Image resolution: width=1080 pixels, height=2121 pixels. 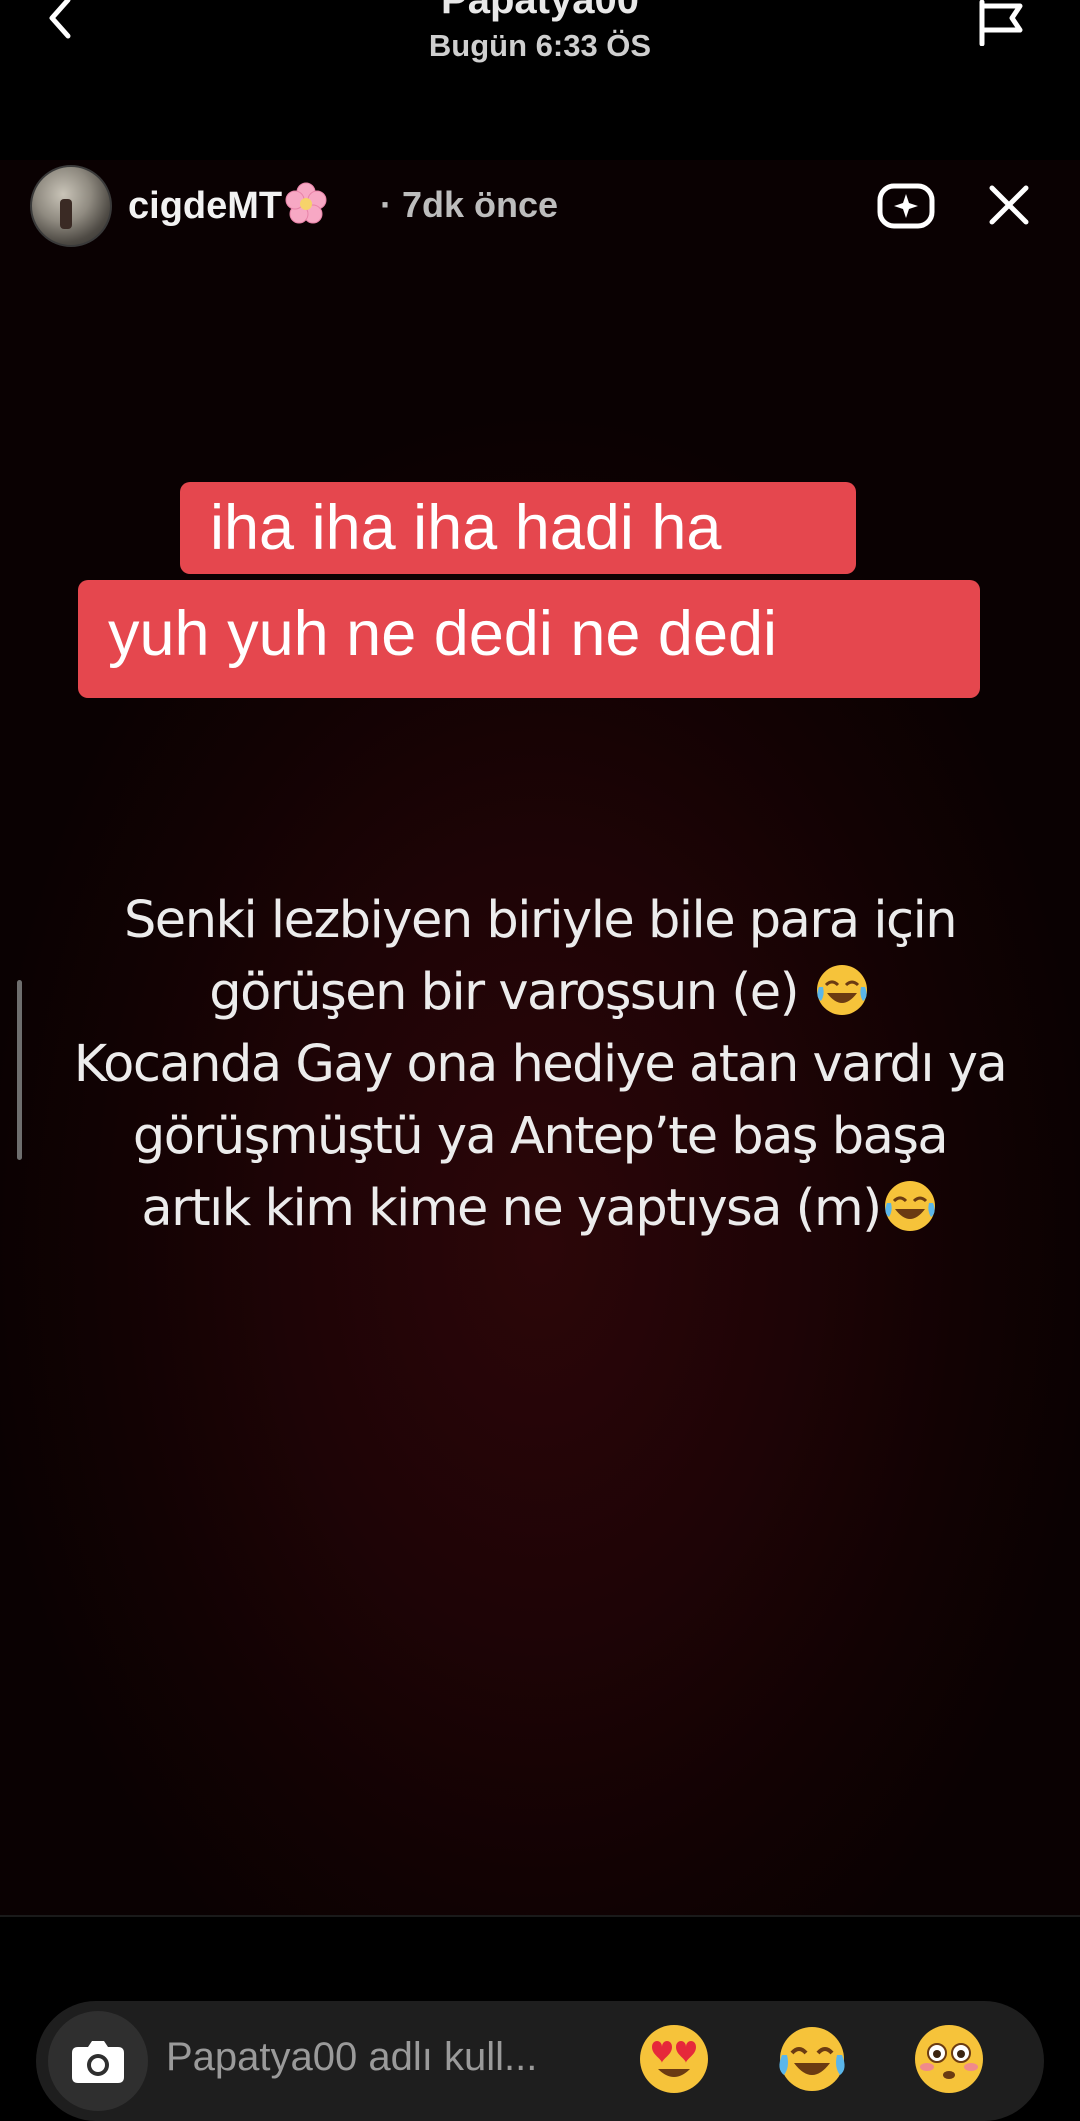 What do you see at coordinates (540, 80) in the screenshot?
I see `chat-header: Papatya00 Bugün 6:33 ÖS` at bounding box center [540, 80].